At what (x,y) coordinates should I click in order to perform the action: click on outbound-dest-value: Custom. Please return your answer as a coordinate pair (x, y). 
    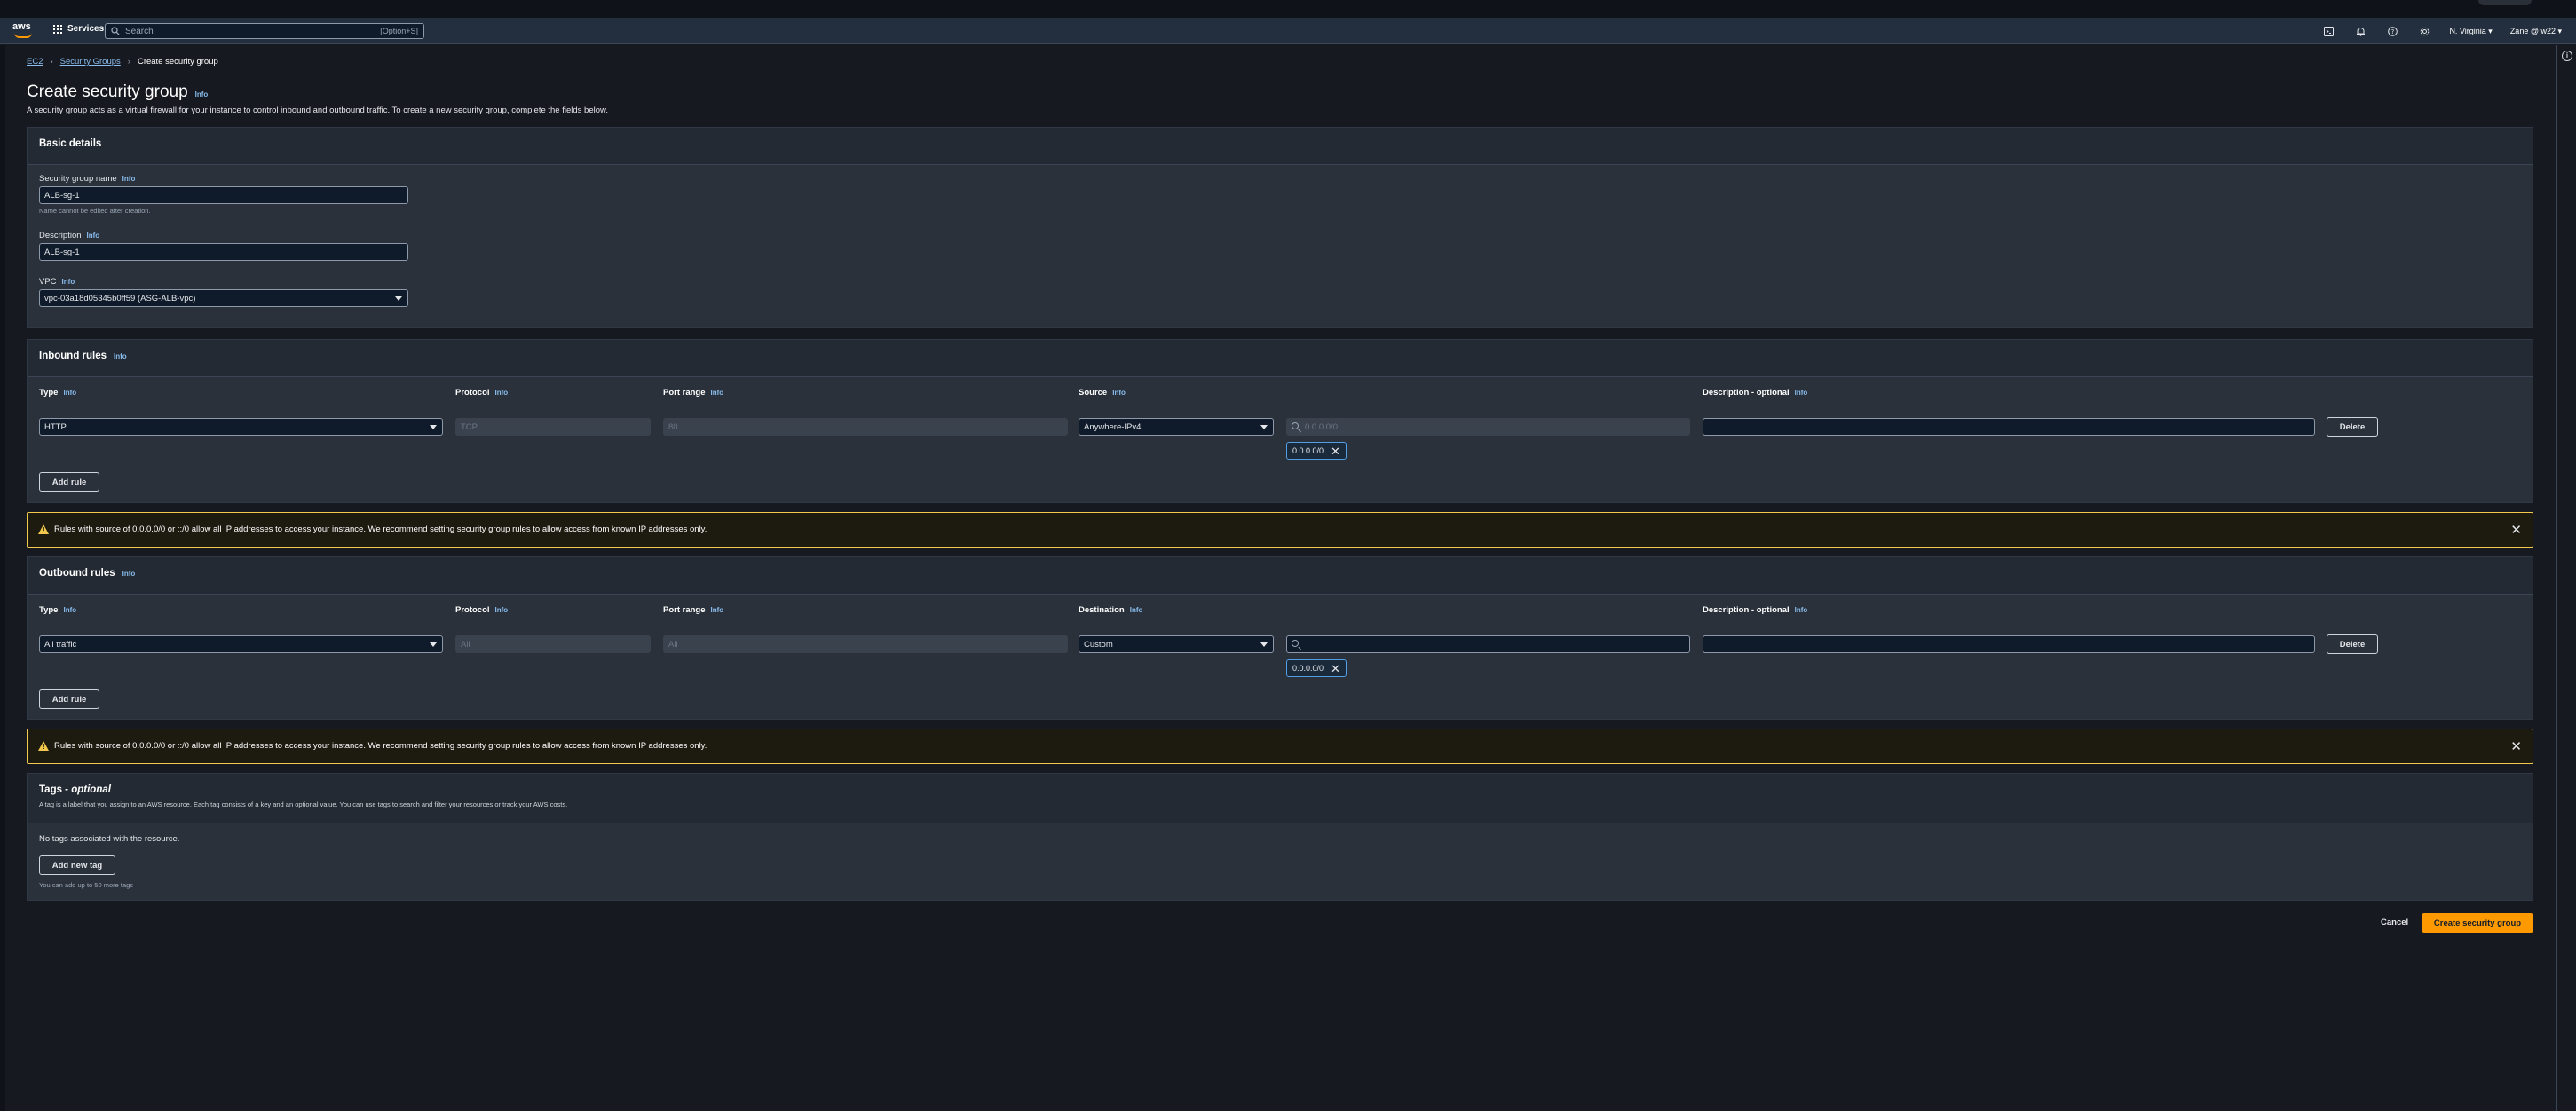
    Looking at the image, I should click on (1098, 645).